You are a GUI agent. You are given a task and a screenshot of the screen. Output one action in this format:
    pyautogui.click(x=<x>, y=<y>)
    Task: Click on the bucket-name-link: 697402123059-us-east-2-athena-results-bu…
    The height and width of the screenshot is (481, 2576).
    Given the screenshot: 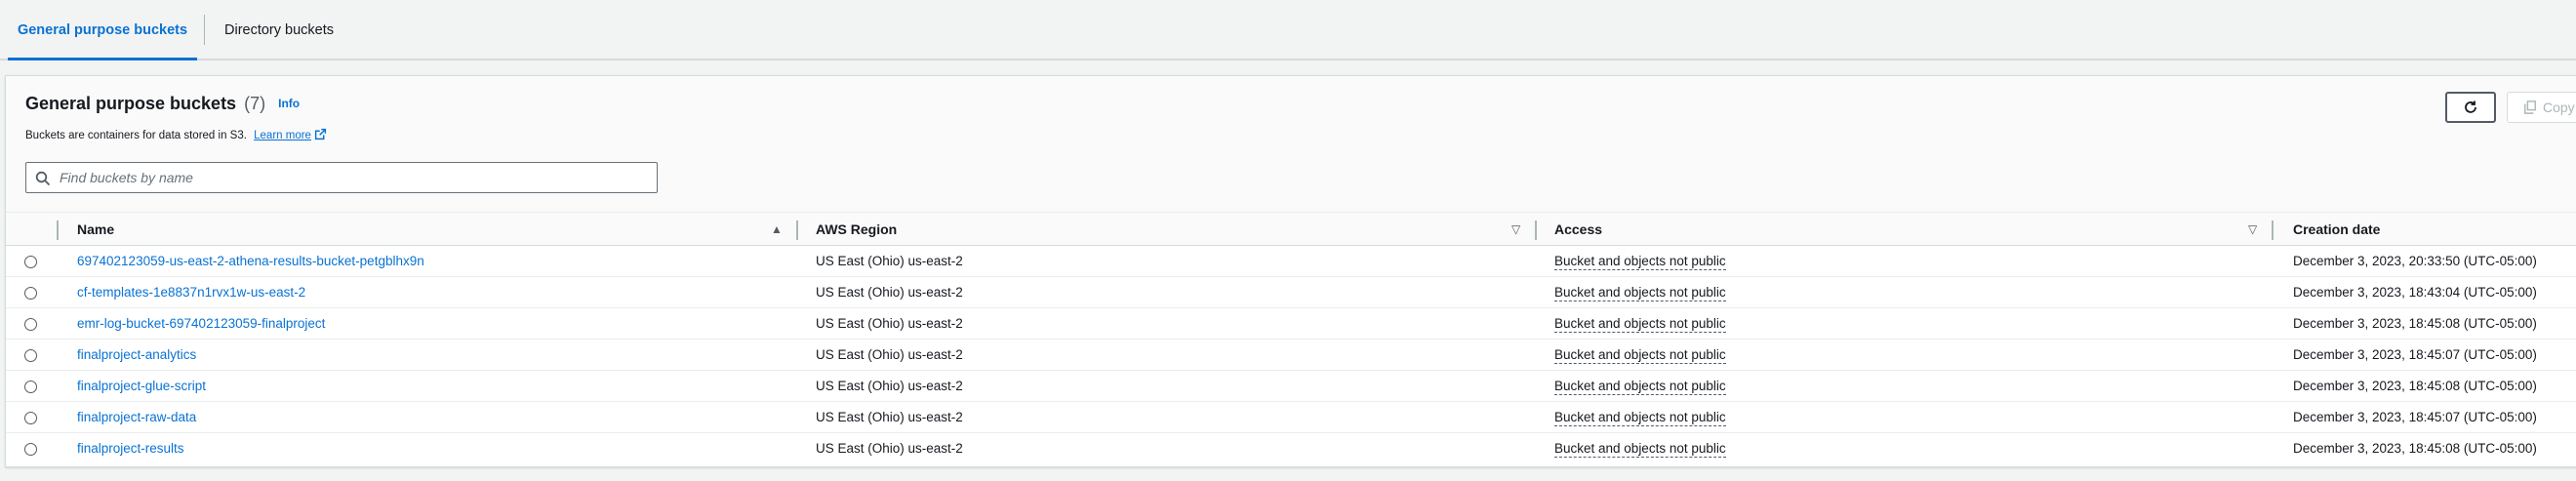 What is the action you would take?
    pyautogui.click(x=250, y=261)
    